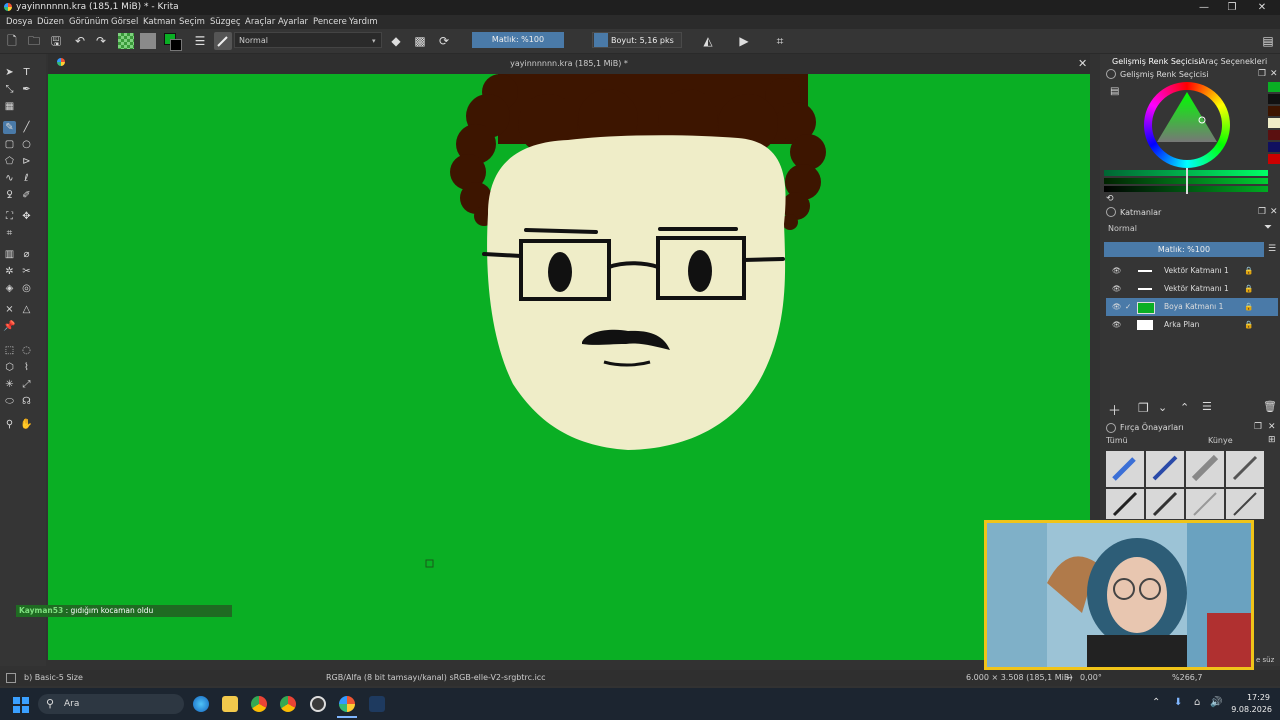 This screenshot has height=720, width=1280. Describe the element at coordinates (34, 41) in the screenshot. I see `open-folder-icon: 🗀` at that location.